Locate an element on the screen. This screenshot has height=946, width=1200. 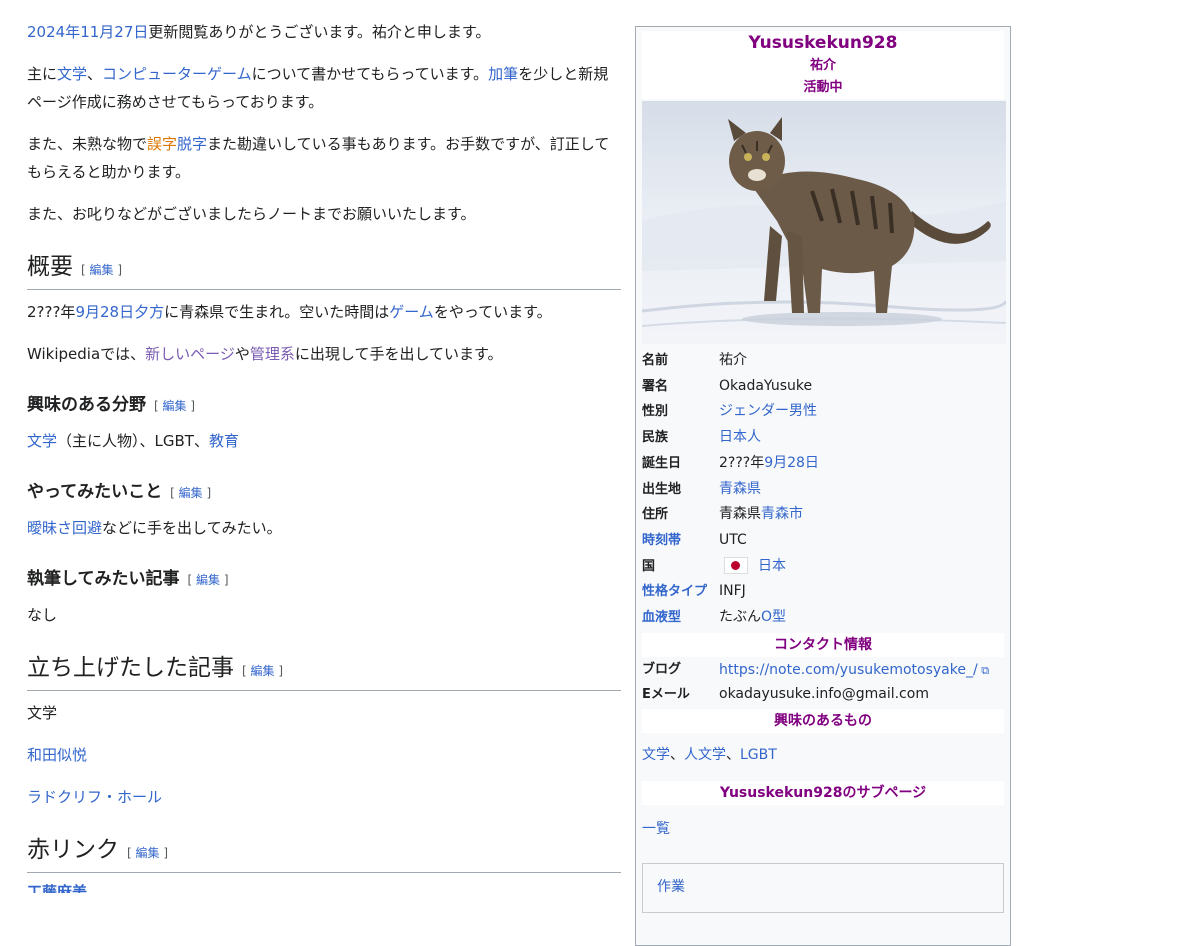
subpages-index-link: 一覧 is located at coordinates (656, 829).